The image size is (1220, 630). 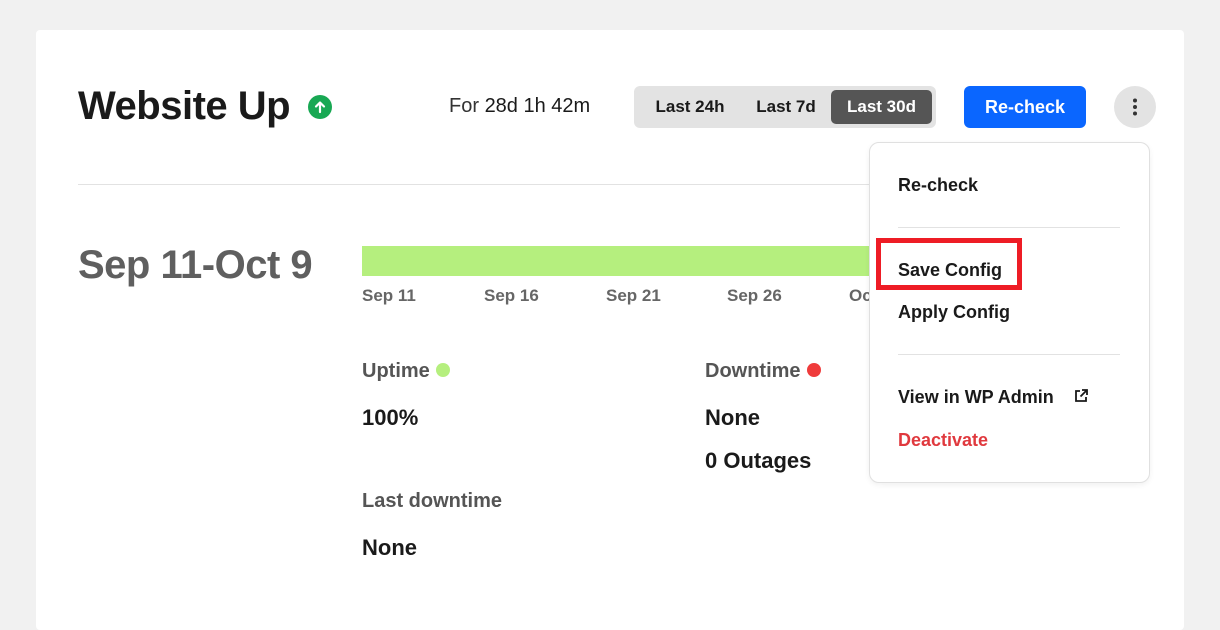 I want to click on last-downtime-label: Last downtime, so click(x=432, y=501).